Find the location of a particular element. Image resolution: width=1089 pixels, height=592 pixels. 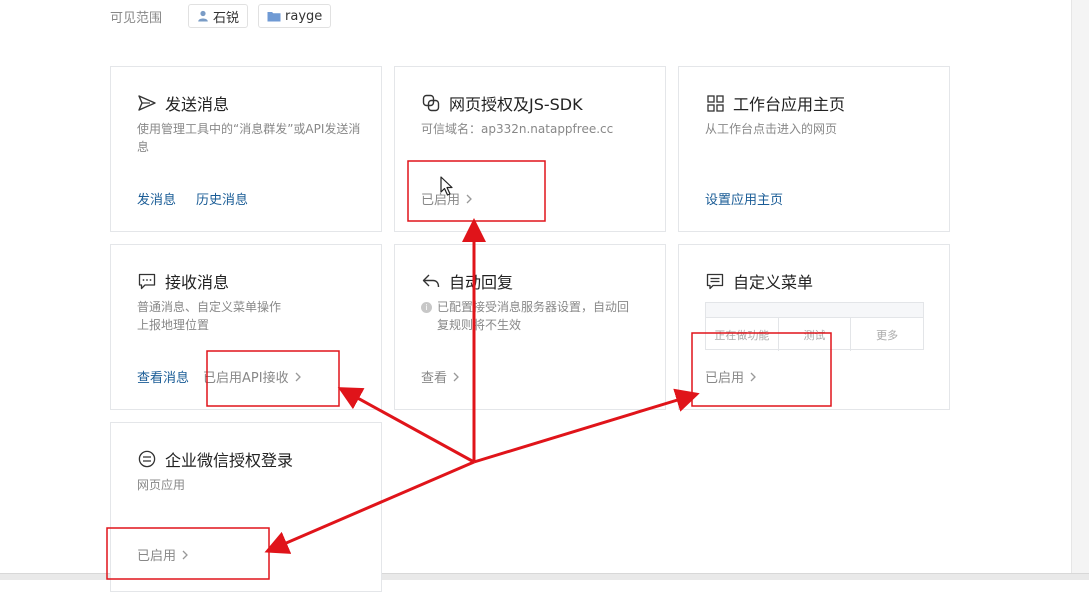

visibility-chip-department: rayge is located at coordinates (295, 16).